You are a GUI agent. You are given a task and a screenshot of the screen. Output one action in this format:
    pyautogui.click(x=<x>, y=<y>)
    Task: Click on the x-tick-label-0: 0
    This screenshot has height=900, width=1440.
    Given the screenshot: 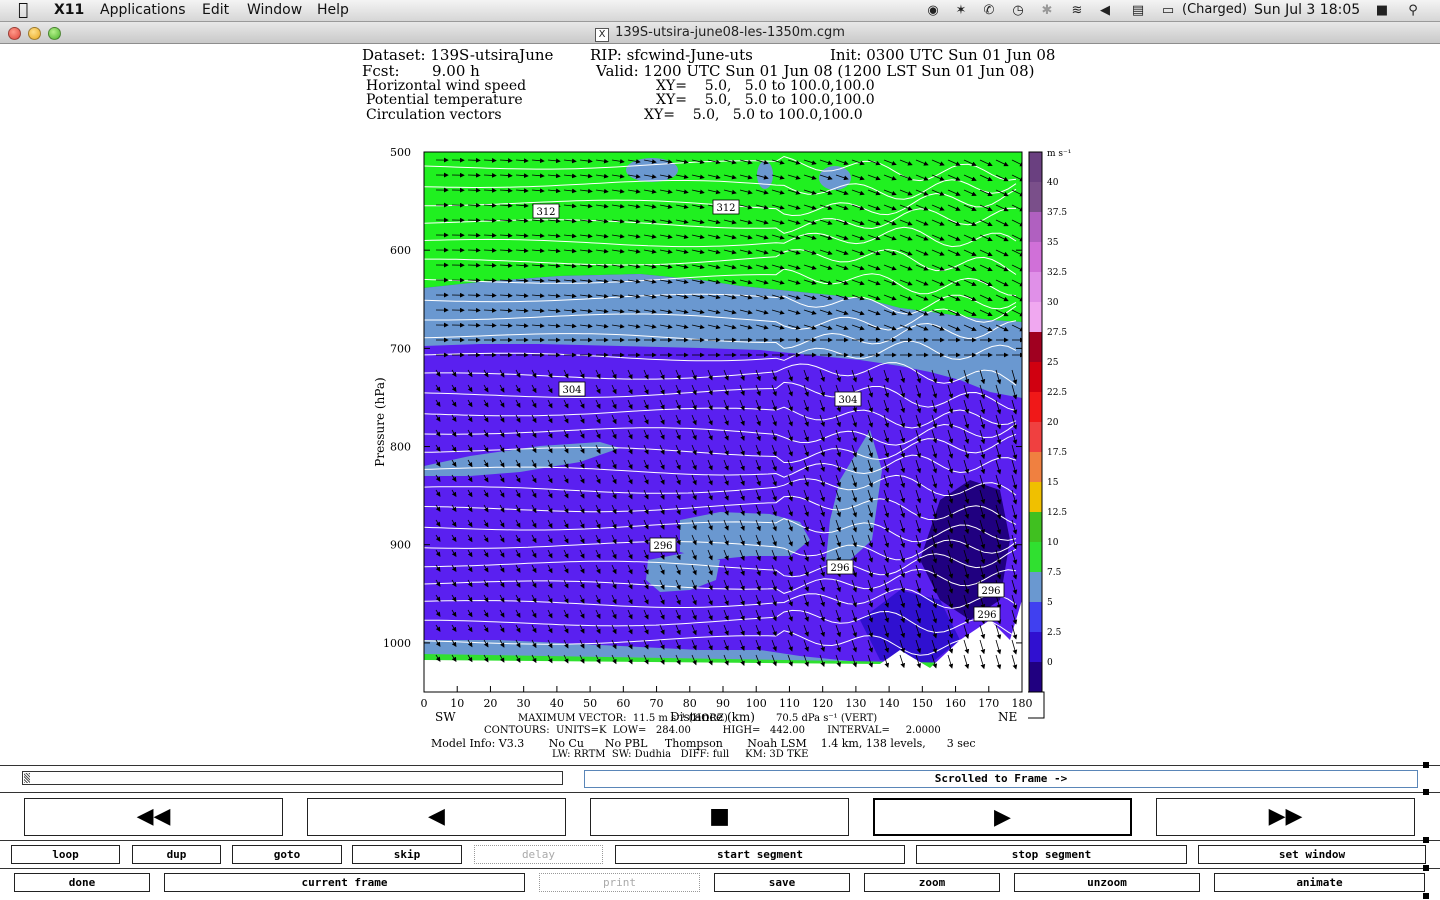 What is the action you would take?
    pyautogui.click(x=424, y=703)
    